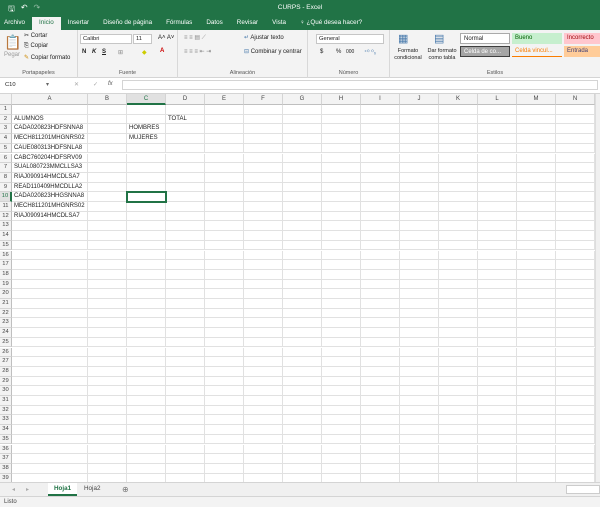 The image size is (600, 507). I want to click on column-header-K: K, so click(458, 99).